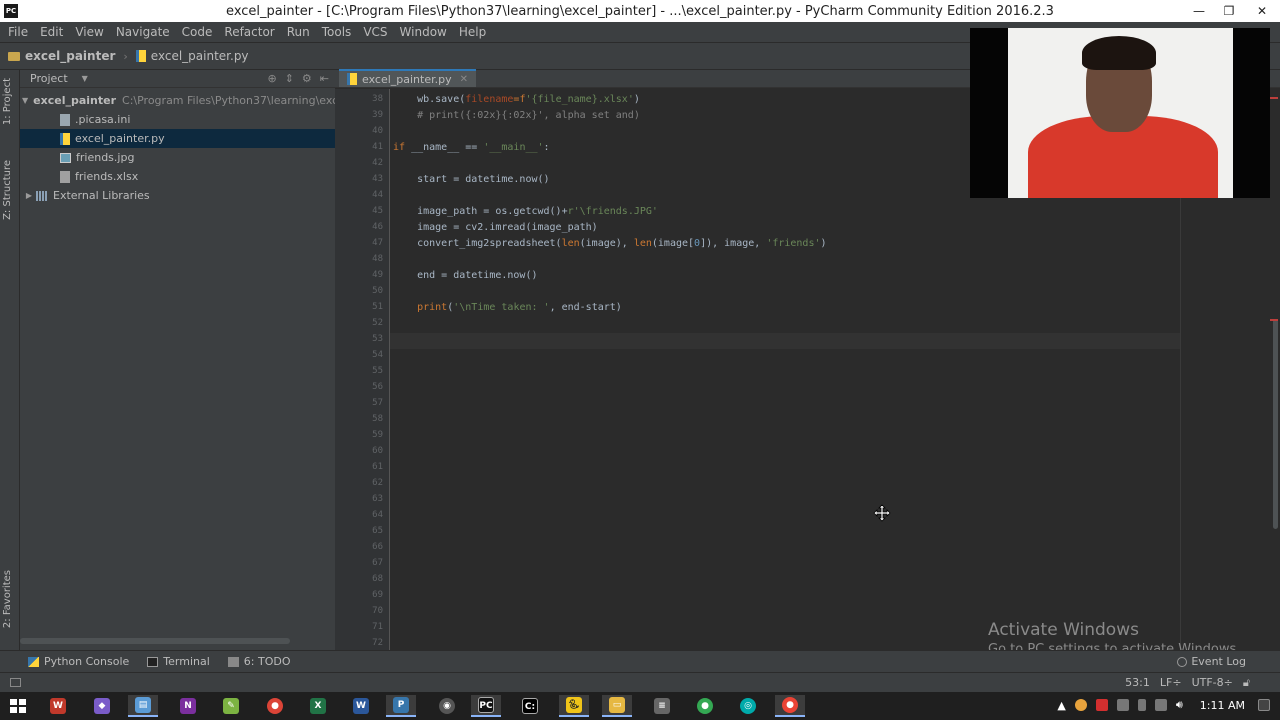  What do you see at coordinates (377, 387) in the screenshot?
I see `line-number: 56` at bounding box center [377, 387].